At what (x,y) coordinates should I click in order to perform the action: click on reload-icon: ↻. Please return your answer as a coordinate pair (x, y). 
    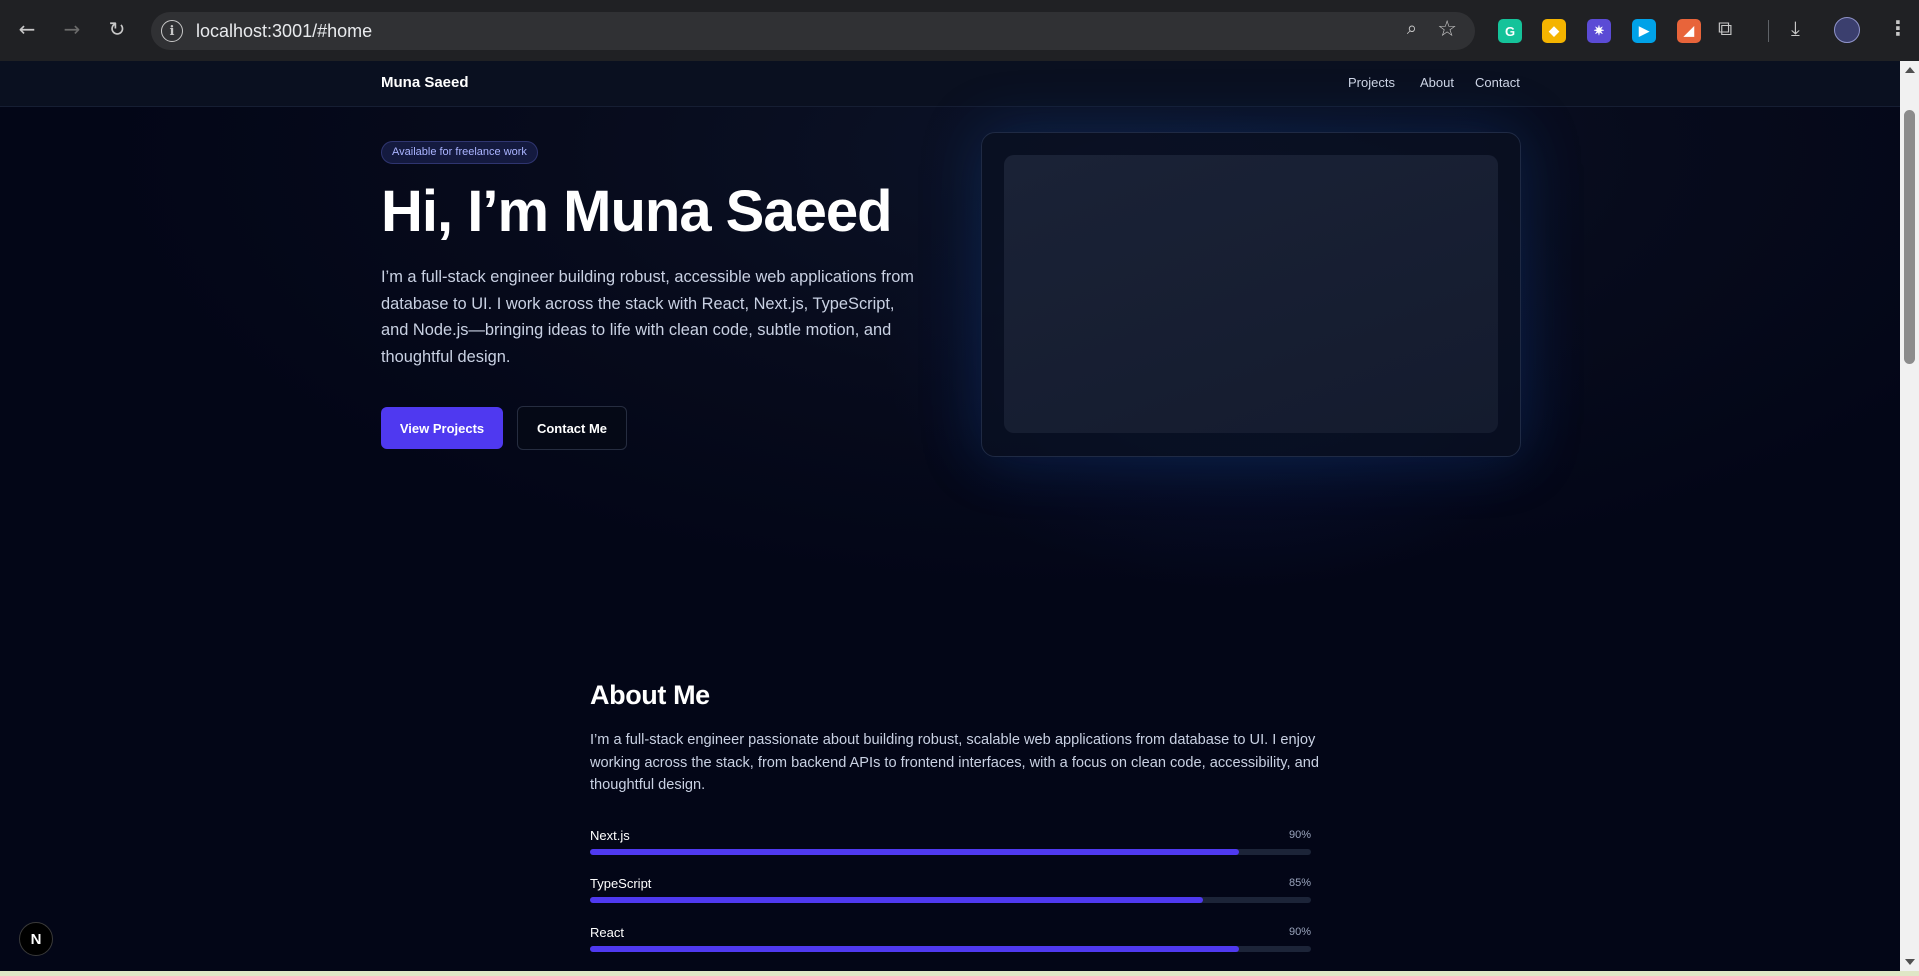
    Looking at the image, I should click on (117, 29).